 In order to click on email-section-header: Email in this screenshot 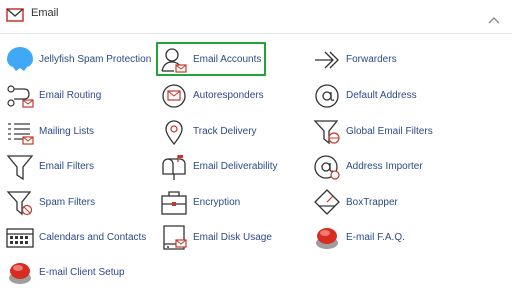, I will do `click(256, 17)`.